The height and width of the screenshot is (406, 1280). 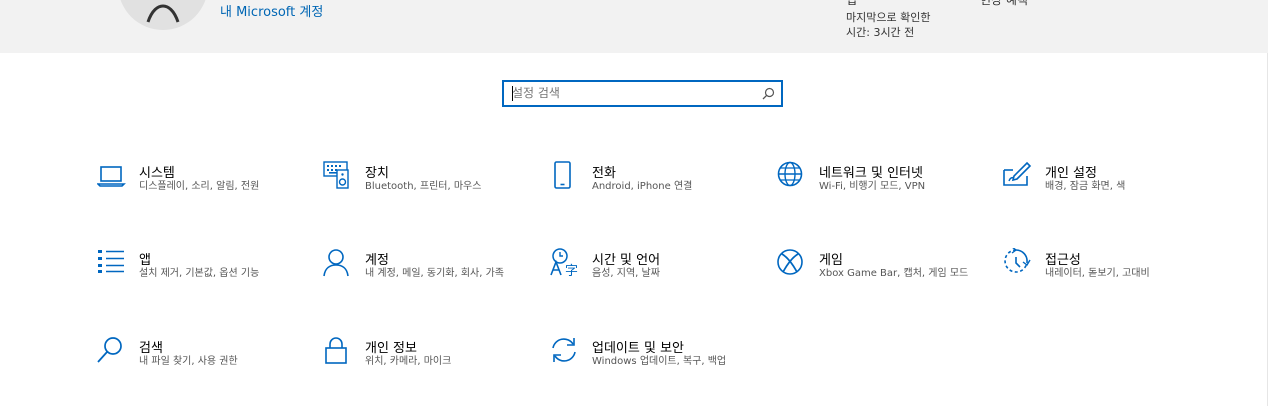 What do you see at coordinates (604, 173) in the screenshot?
I see `tile-title: 전화` at bounding box center [604, 173].